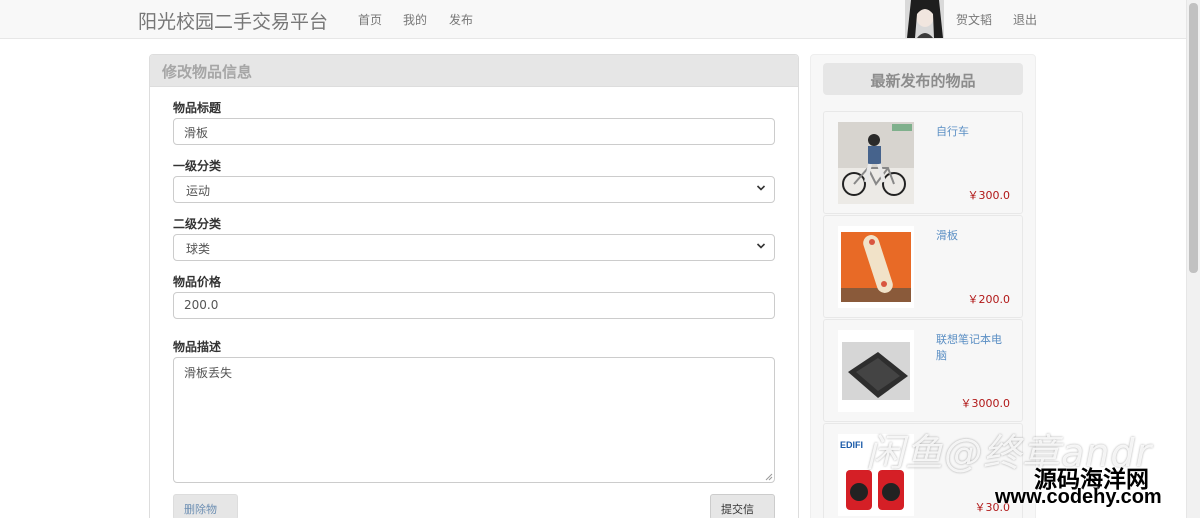 The width and height of the screenshot is (1200, 518). I want to click on description-text: 滑板丢失, so click(208, 373).